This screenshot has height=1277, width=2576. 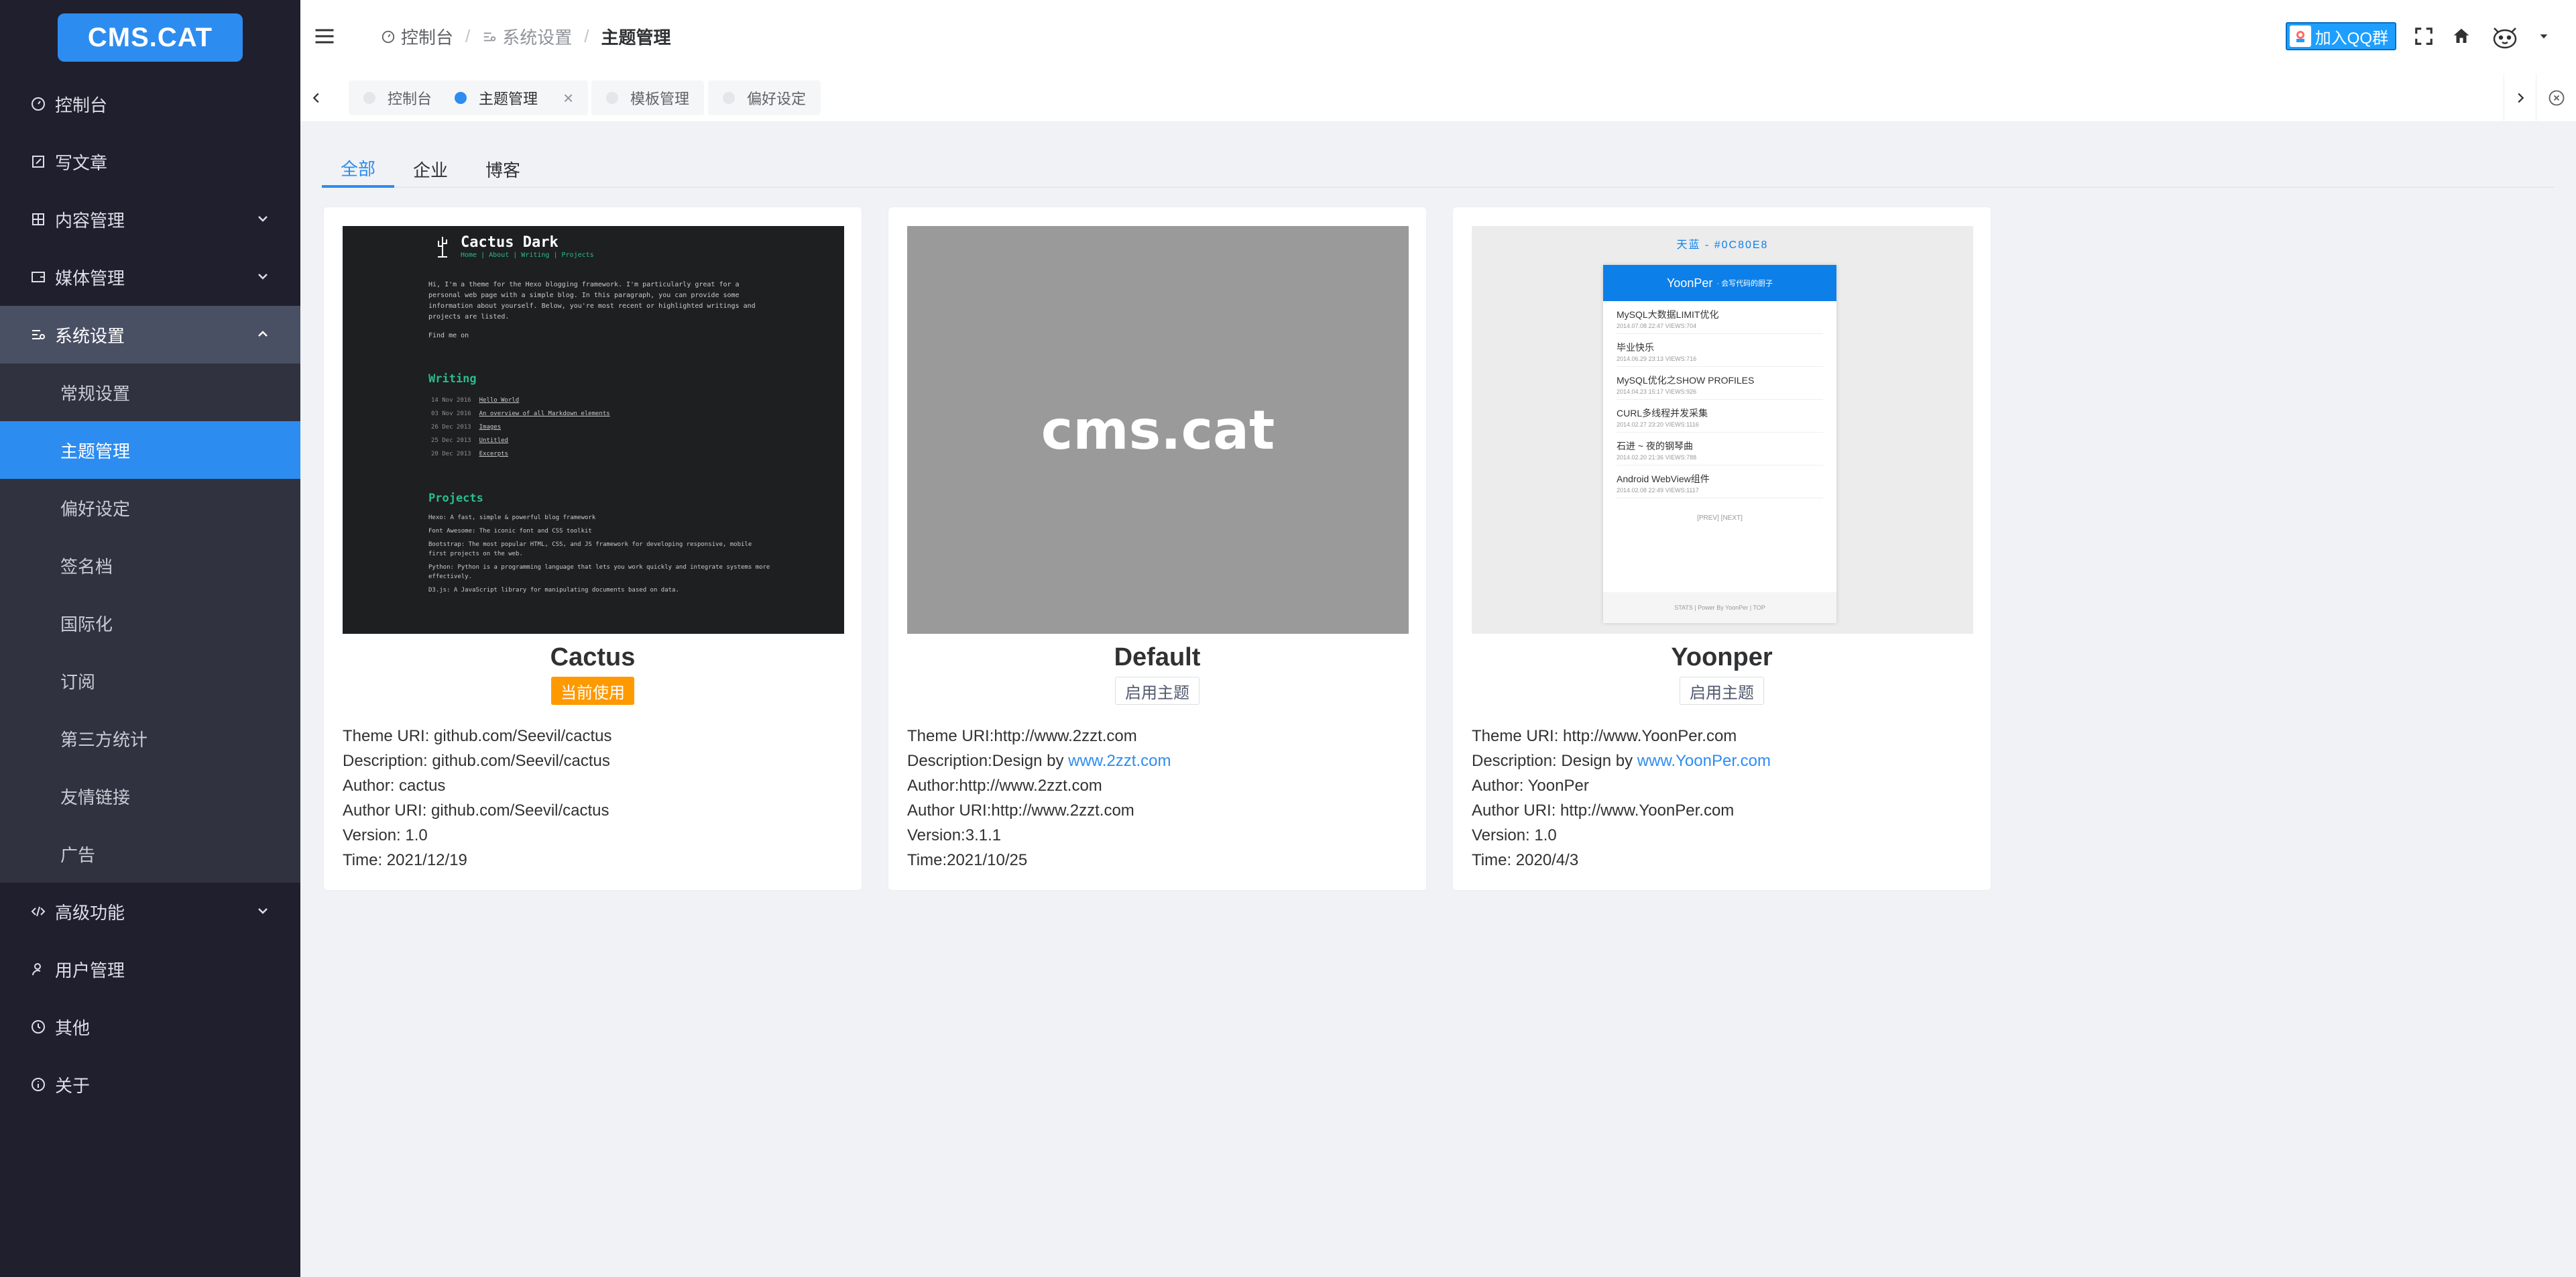 What do you see at coordinates (469, 454) in the screenshot?
I see `list-item: 20 Dec 2013 Excerpts` at bounding box center [469, 454].